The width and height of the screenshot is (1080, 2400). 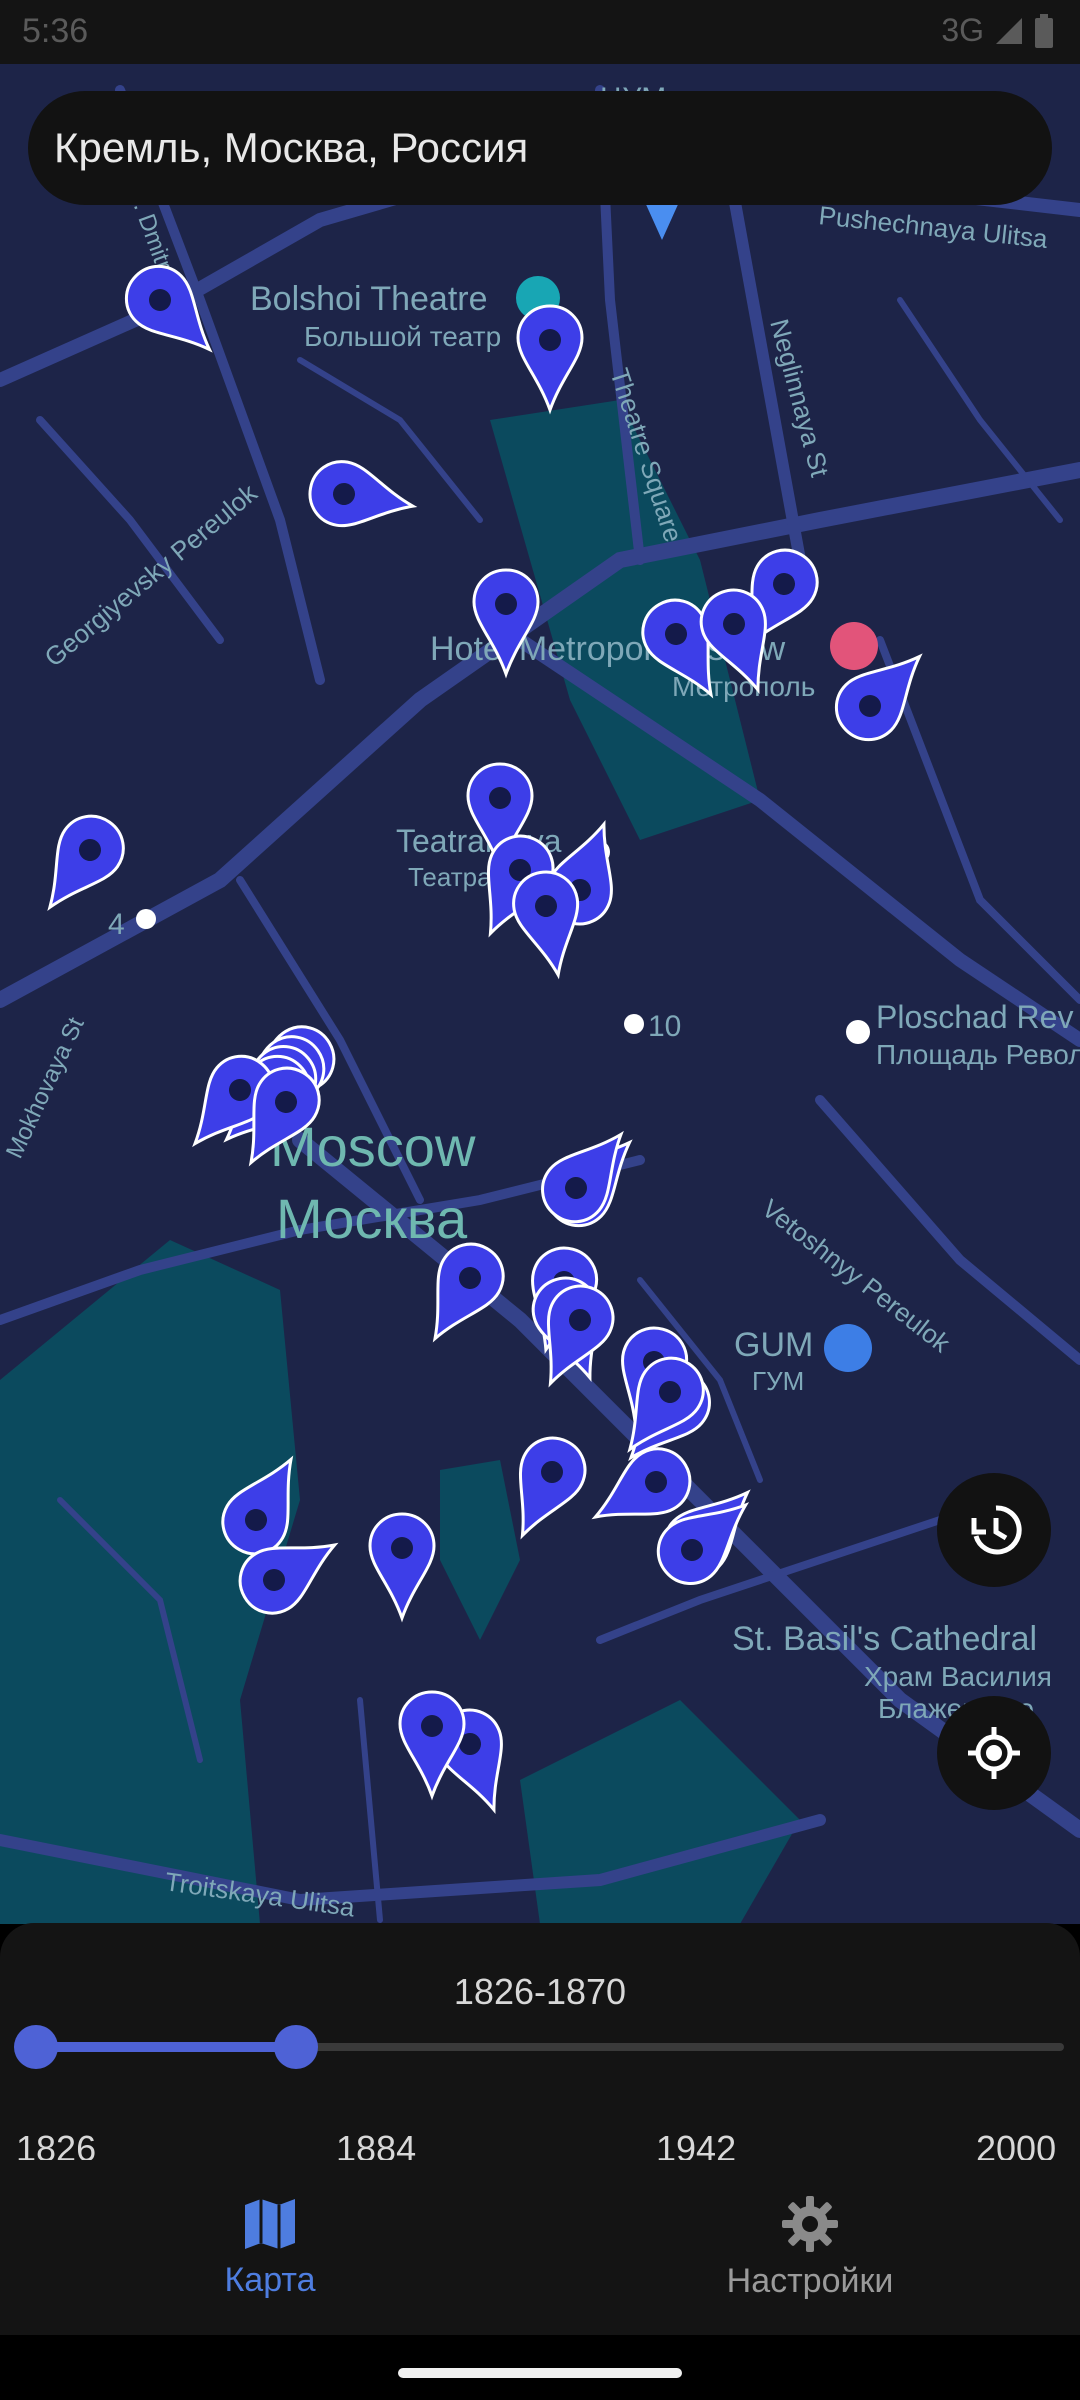 I want to click on history-button, so click(x=994, y=1530).